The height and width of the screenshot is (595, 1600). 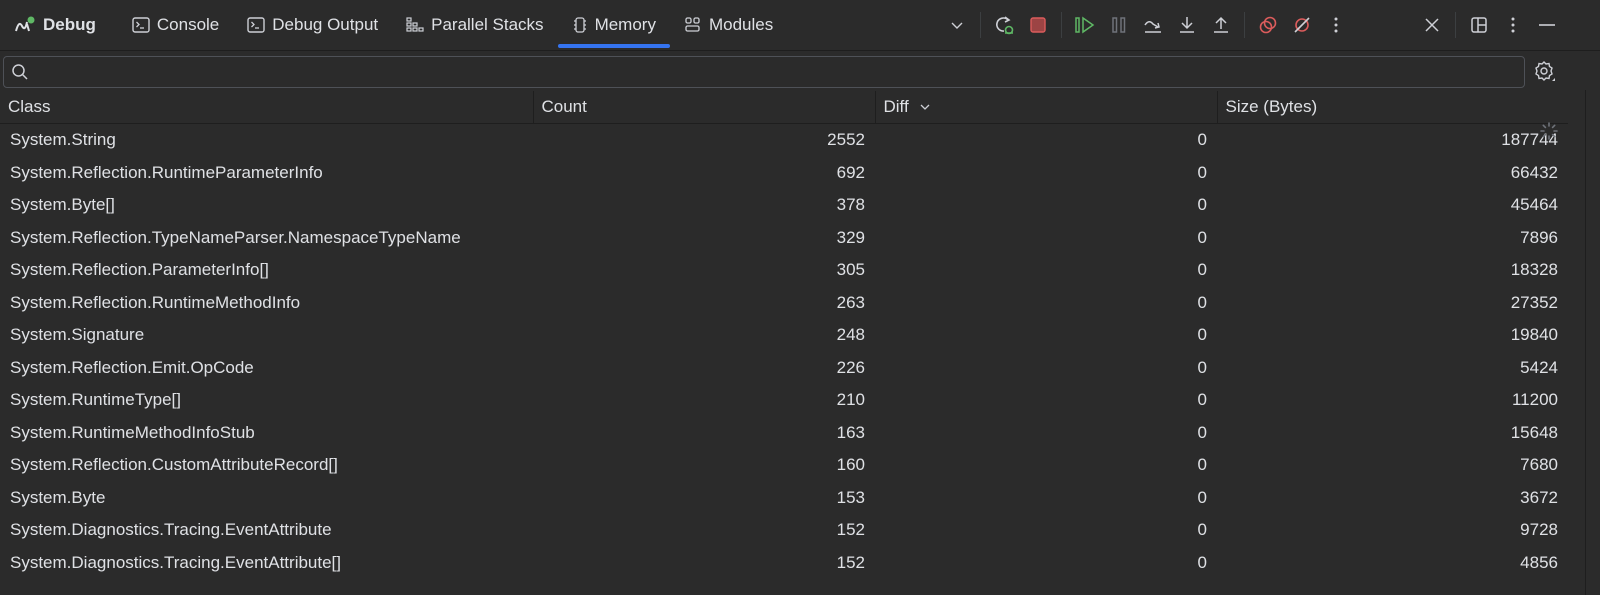 I want to click on cell-size: 18328, so click(x=1534, y=270).